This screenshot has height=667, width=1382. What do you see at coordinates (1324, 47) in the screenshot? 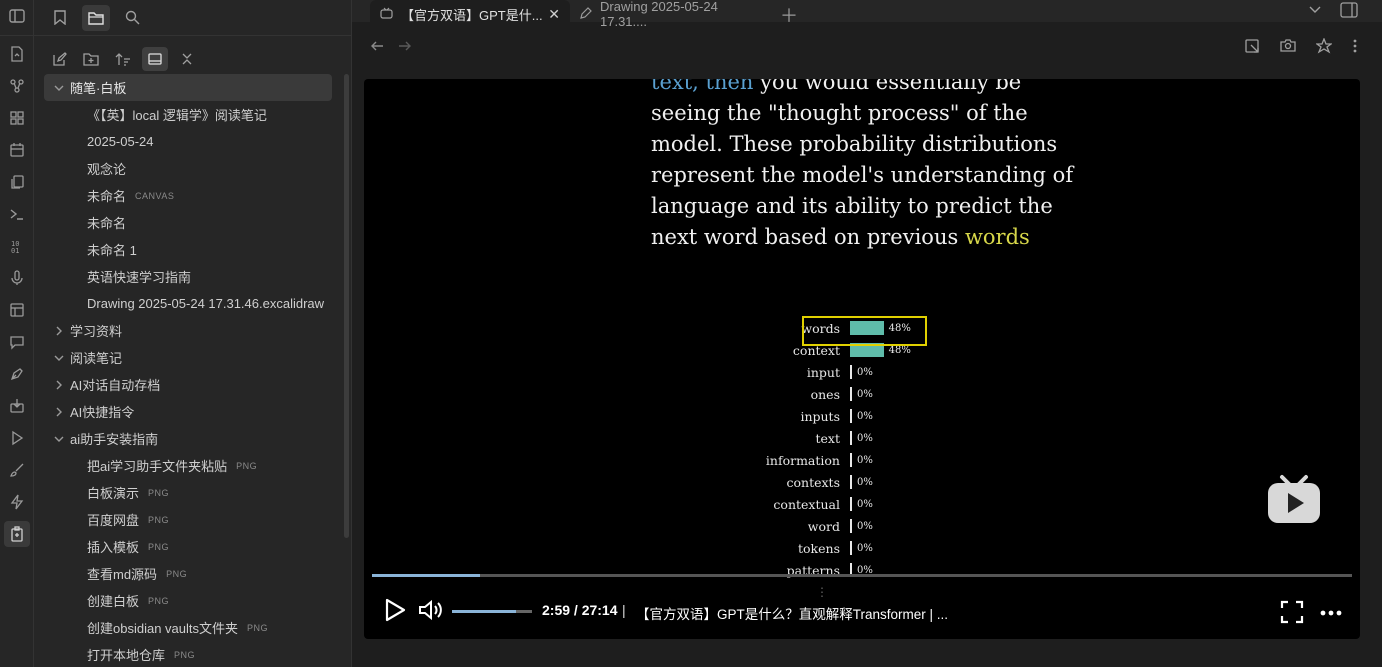
I see `star-icon` at bounding box center [1324, 47].